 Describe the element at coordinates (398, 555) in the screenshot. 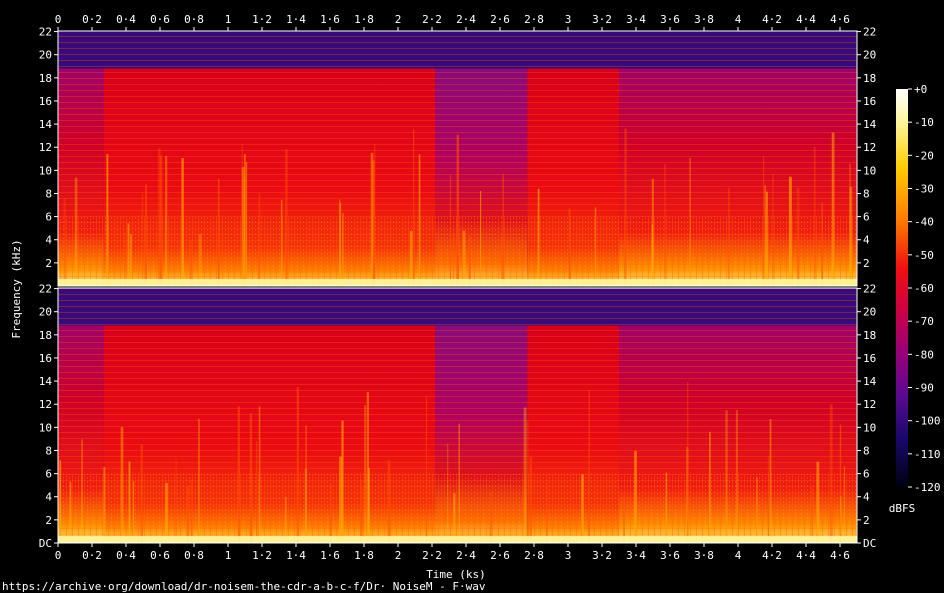

I see `x-tick-label: 2` at that location.